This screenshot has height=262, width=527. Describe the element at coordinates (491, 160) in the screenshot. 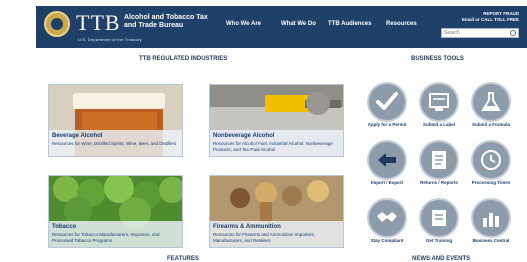

I see `clock-icon` at that location.